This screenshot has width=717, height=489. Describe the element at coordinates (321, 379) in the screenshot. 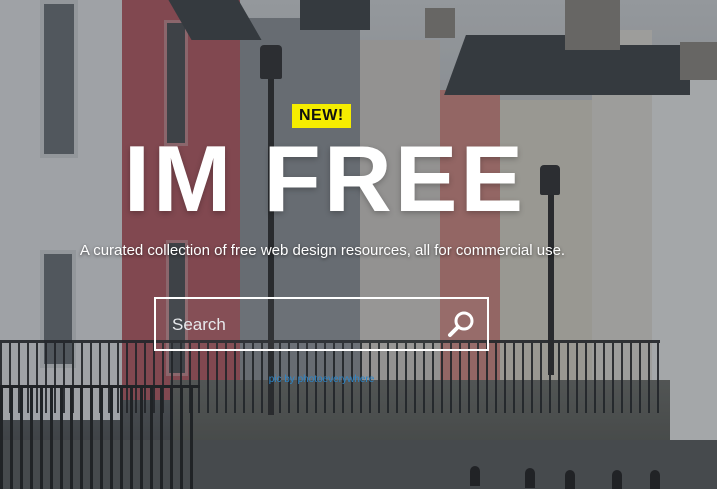

I see `photo-credit-link: pic by photoeverywhere` at that location.